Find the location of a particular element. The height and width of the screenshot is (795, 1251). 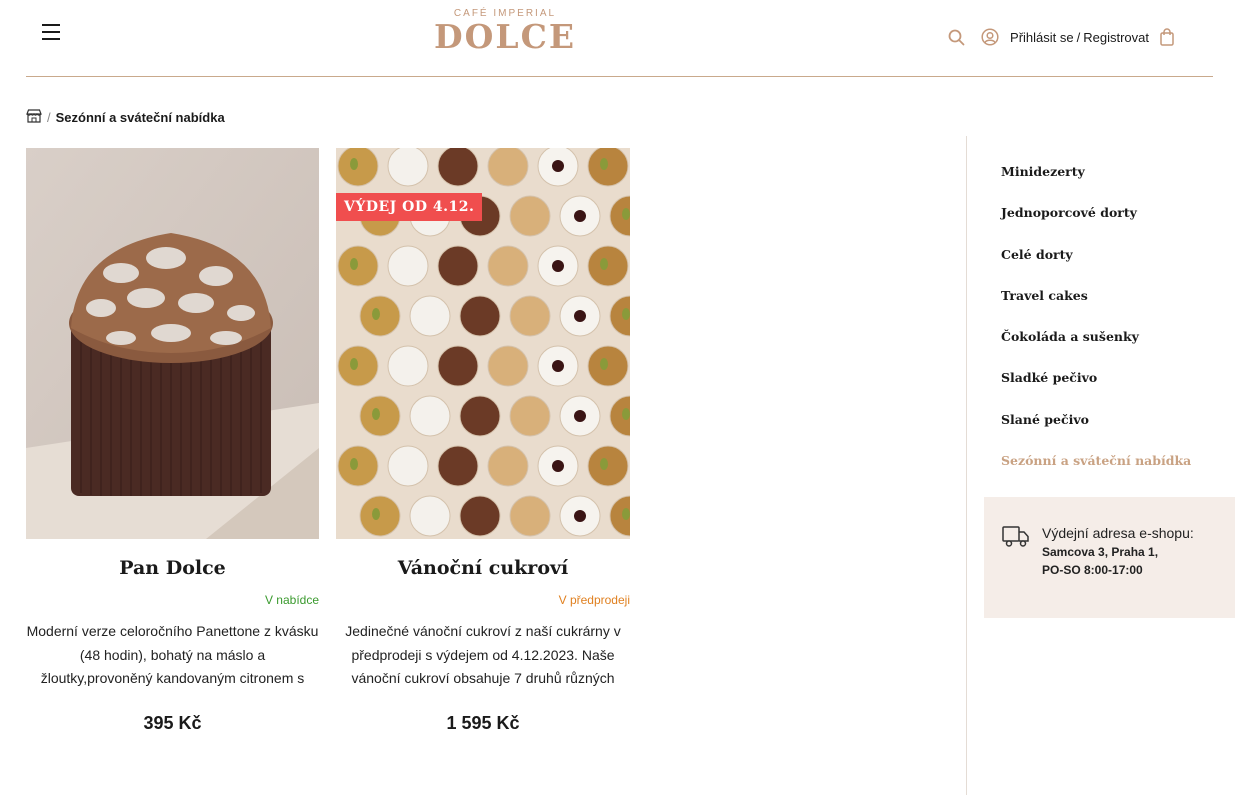

product-image: VÝDEJ OD 4.12. is located at coordinates (483, 343).